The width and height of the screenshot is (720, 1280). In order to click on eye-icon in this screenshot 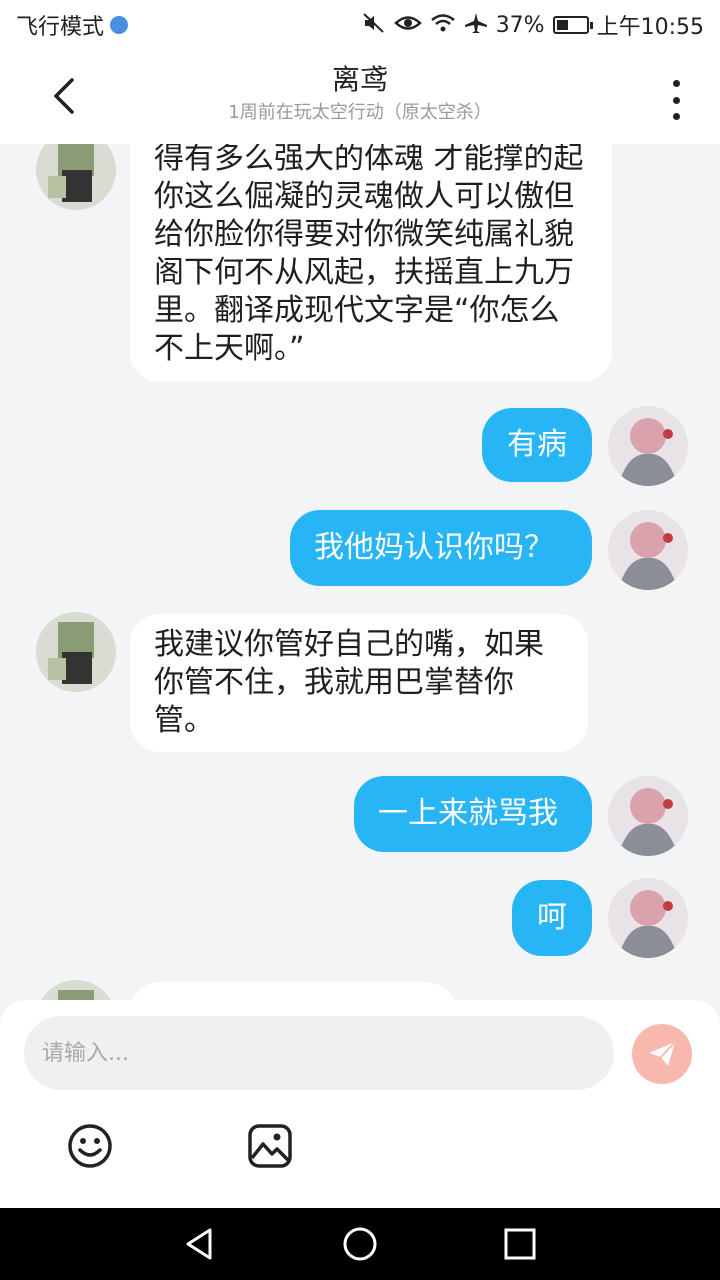, I will do `click(407, 25)`.